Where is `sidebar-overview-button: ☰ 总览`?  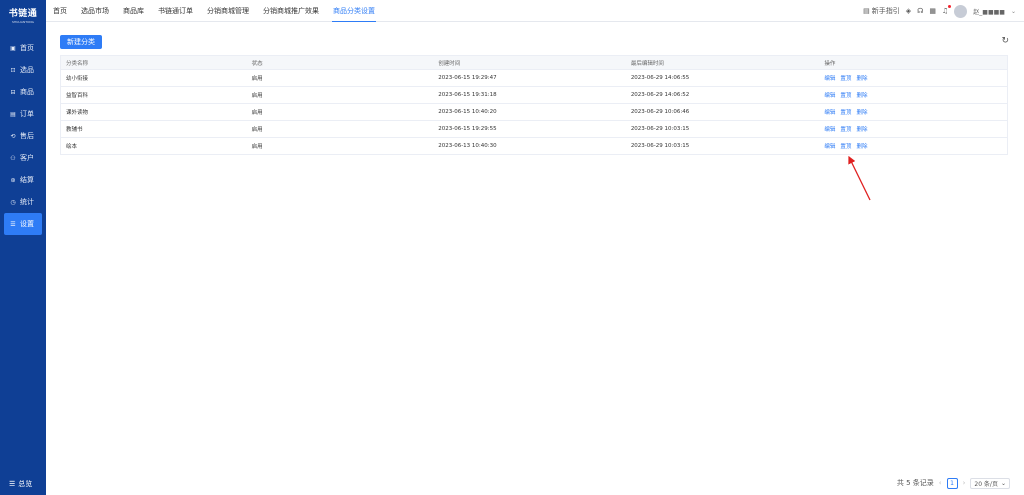
sidebar-overview-button: ☰ 总览 is located at coordinates (23, 484).